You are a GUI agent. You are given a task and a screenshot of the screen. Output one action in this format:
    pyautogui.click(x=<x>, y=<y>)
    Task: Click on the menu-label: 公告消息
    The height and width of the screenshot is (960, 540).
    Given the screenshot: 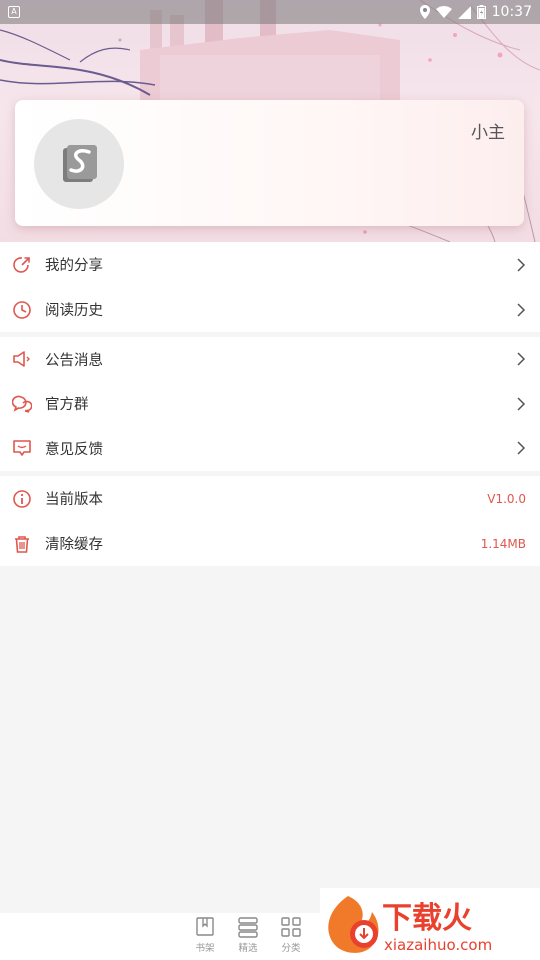 What is the action you would take?
    pyautogui.click(x=74, y=360)
    